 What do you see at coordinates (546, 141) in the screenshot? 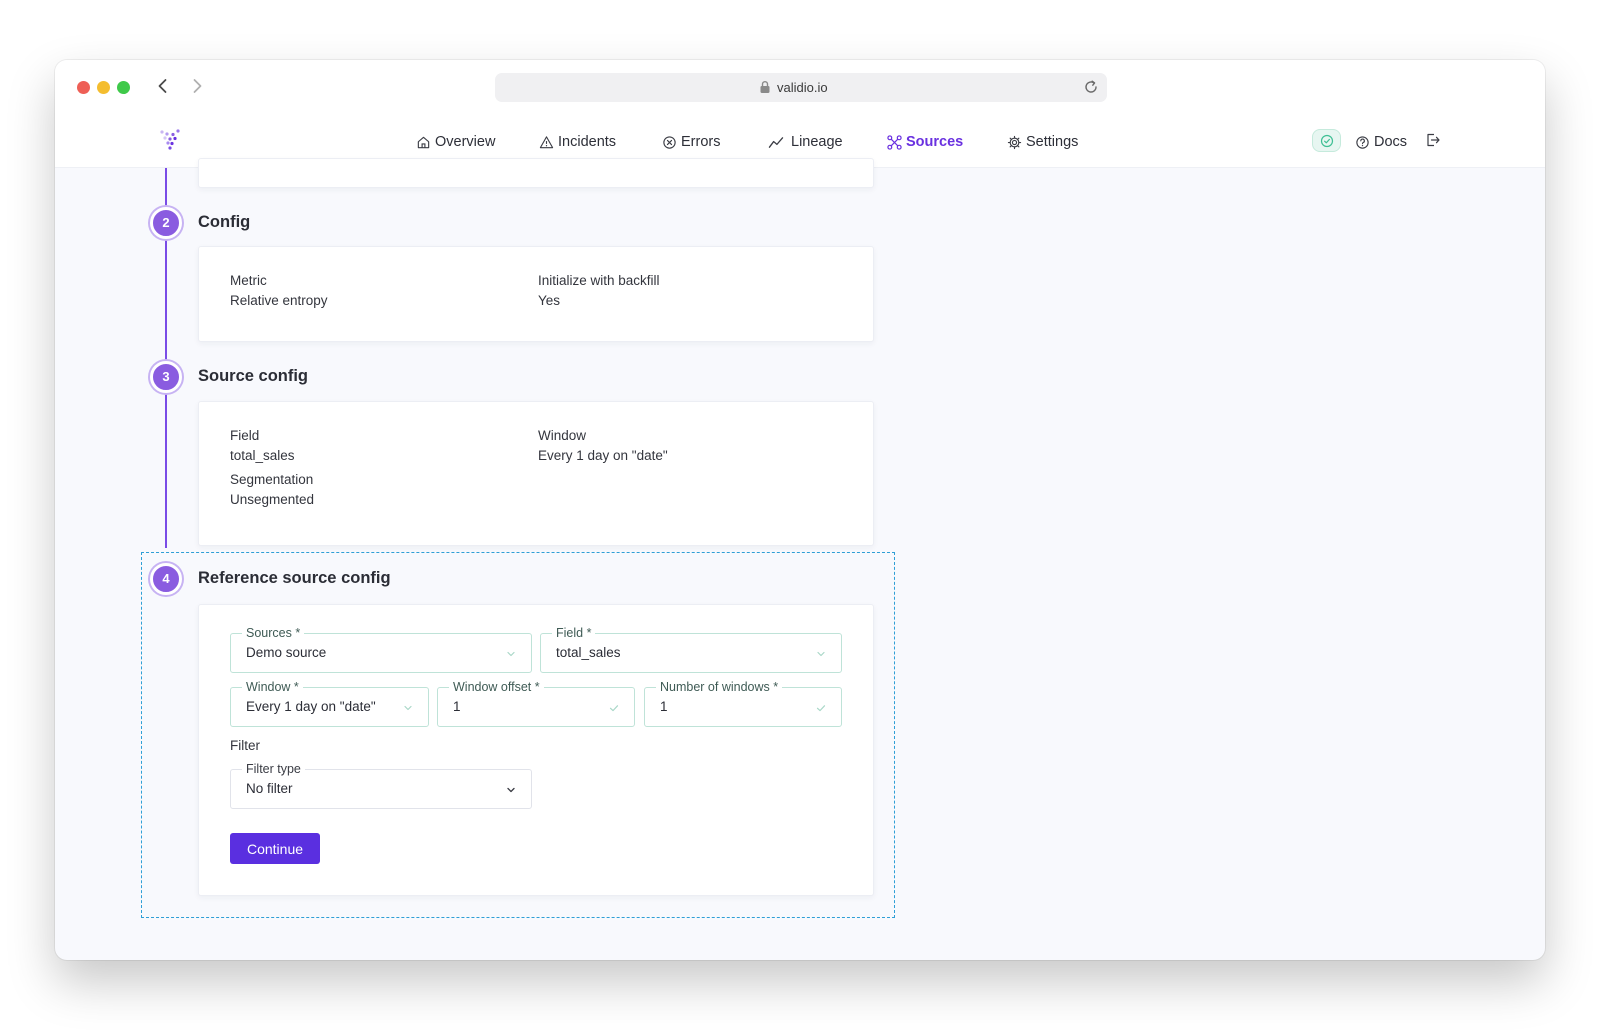
I see `warning-triangle-icon` at bounding box center [546, 141].